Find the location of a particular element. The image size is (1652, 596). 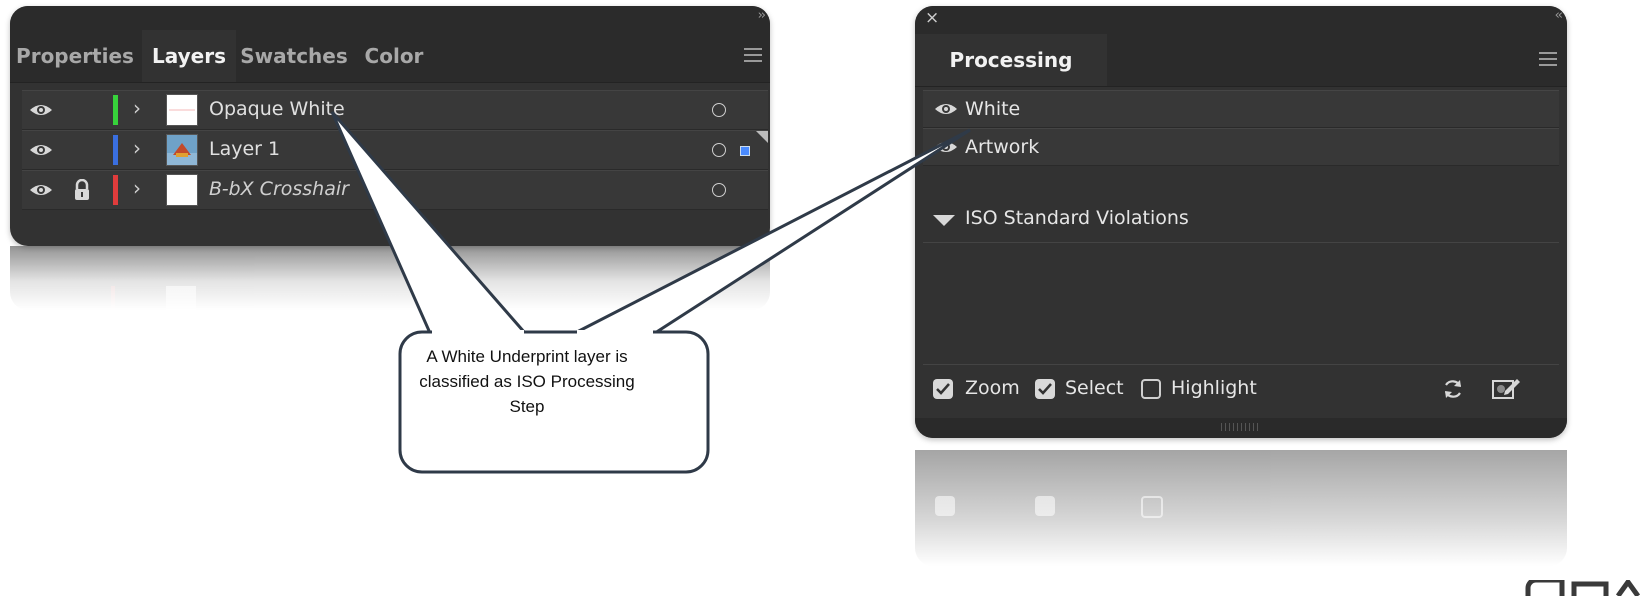

callout-line: Step is located at coordinates (527, 406).